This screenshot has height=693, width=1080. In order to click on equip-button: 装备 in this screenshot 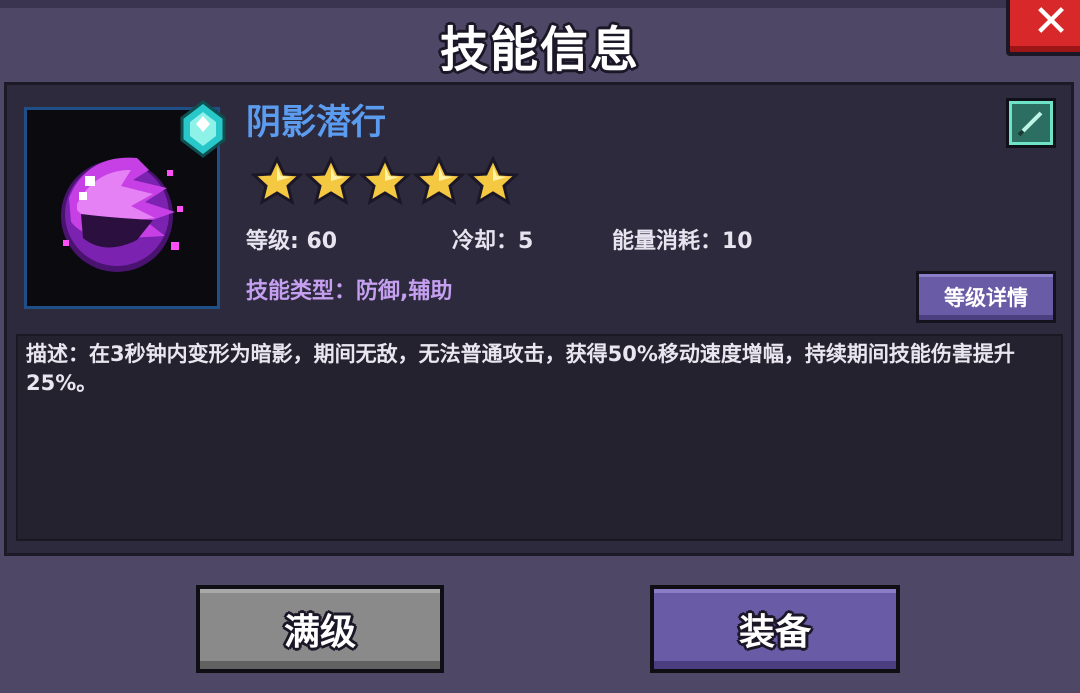, I will do `click(775, 629)`.